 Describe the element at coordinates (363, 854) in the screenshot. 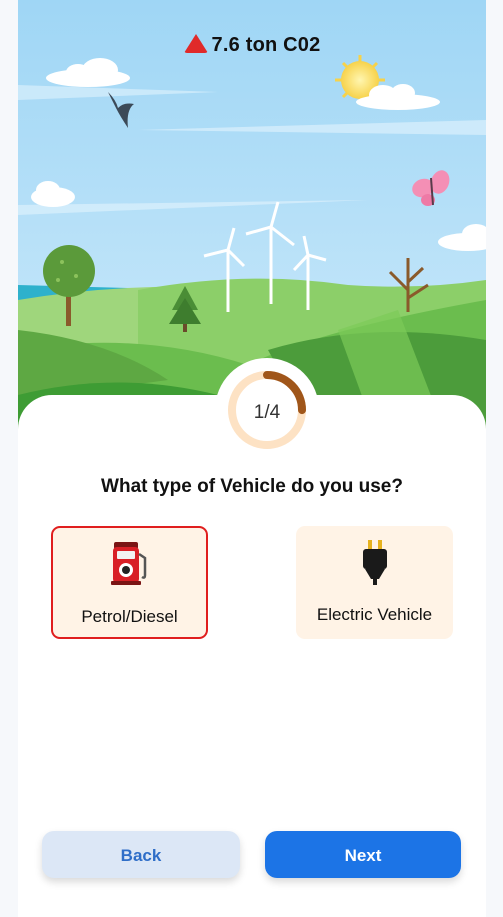

I see `next-button: Next` at that location.